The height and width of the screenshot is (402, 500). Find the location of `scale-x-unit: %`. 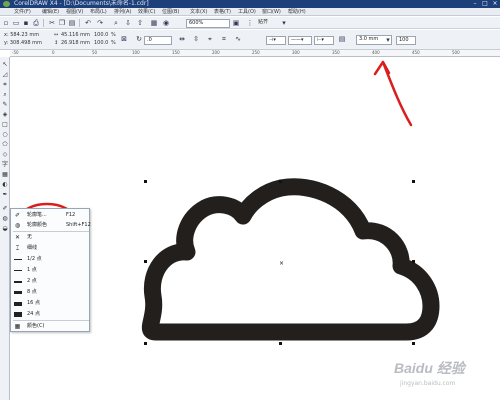

scale-x-unit: % is located at coordinates (113, 35).